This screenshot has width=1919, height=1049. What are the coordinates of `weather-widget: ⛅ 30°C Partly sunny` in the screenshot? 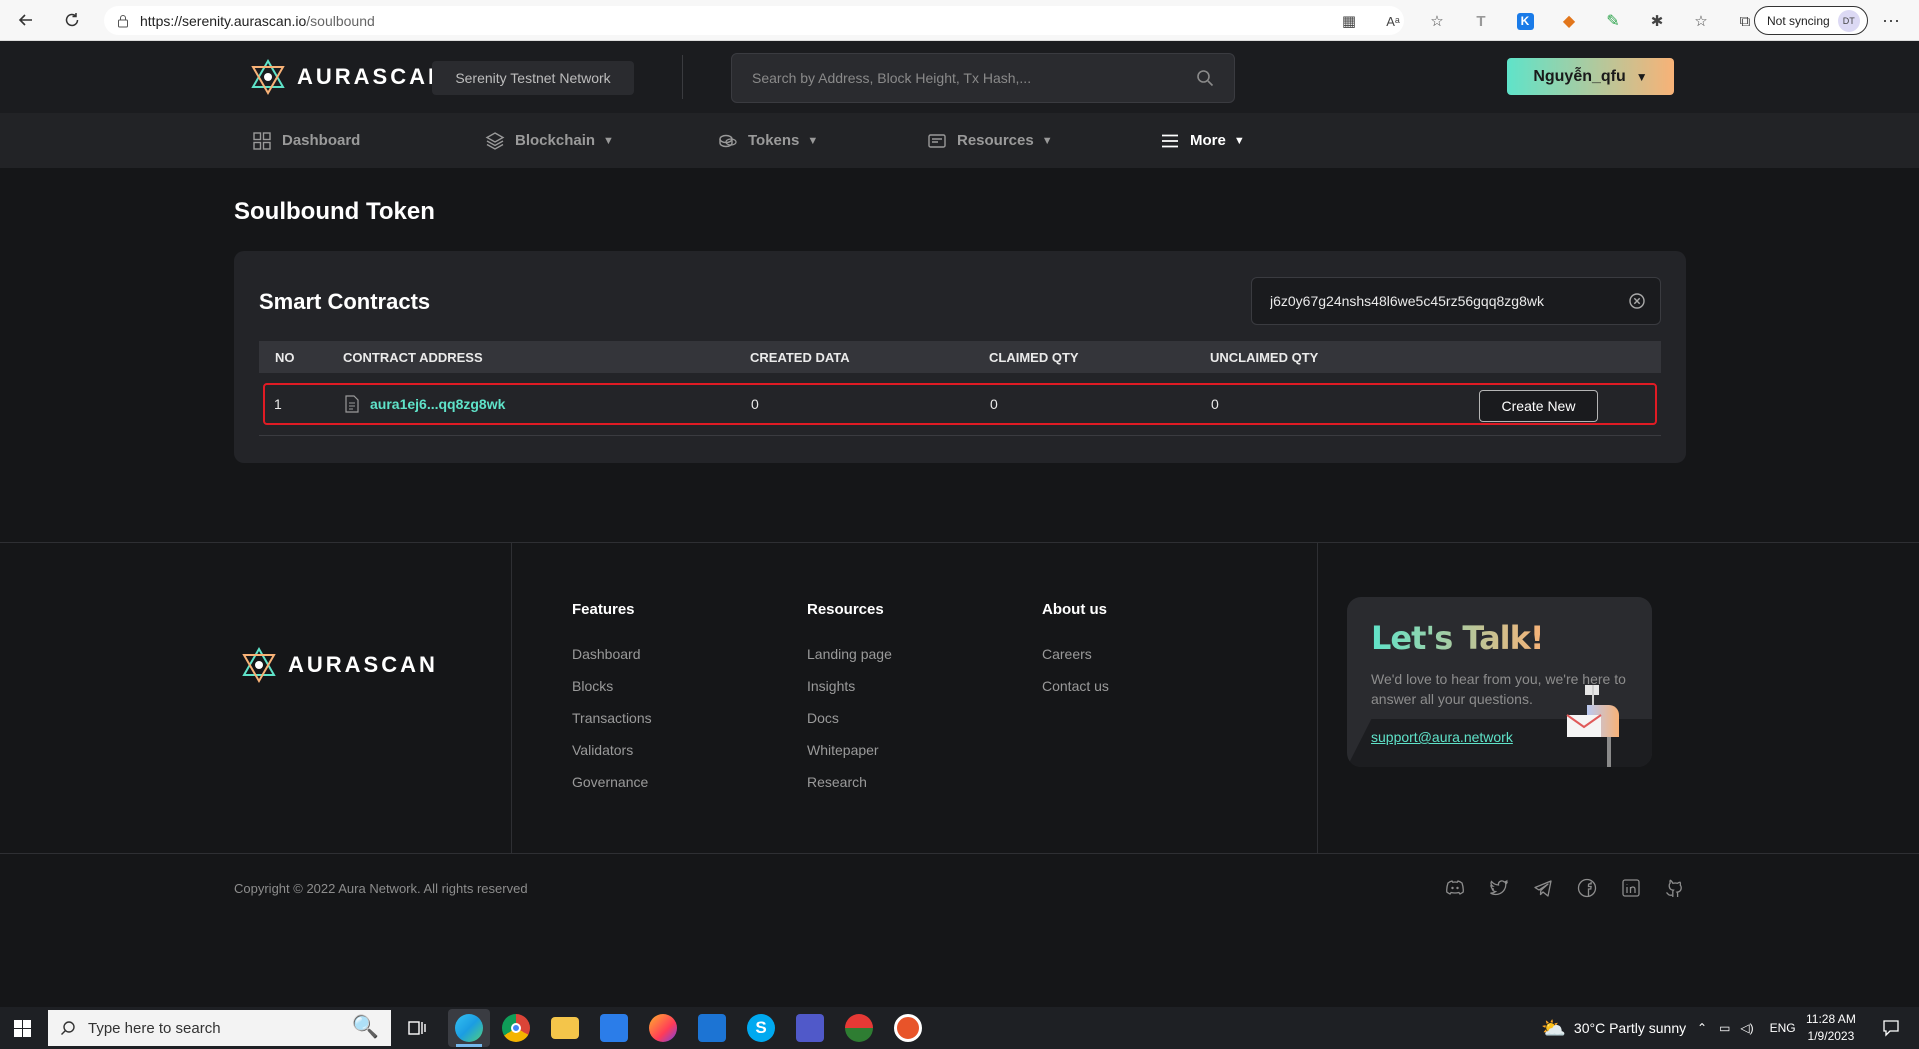 It's located at (1613, 1028).